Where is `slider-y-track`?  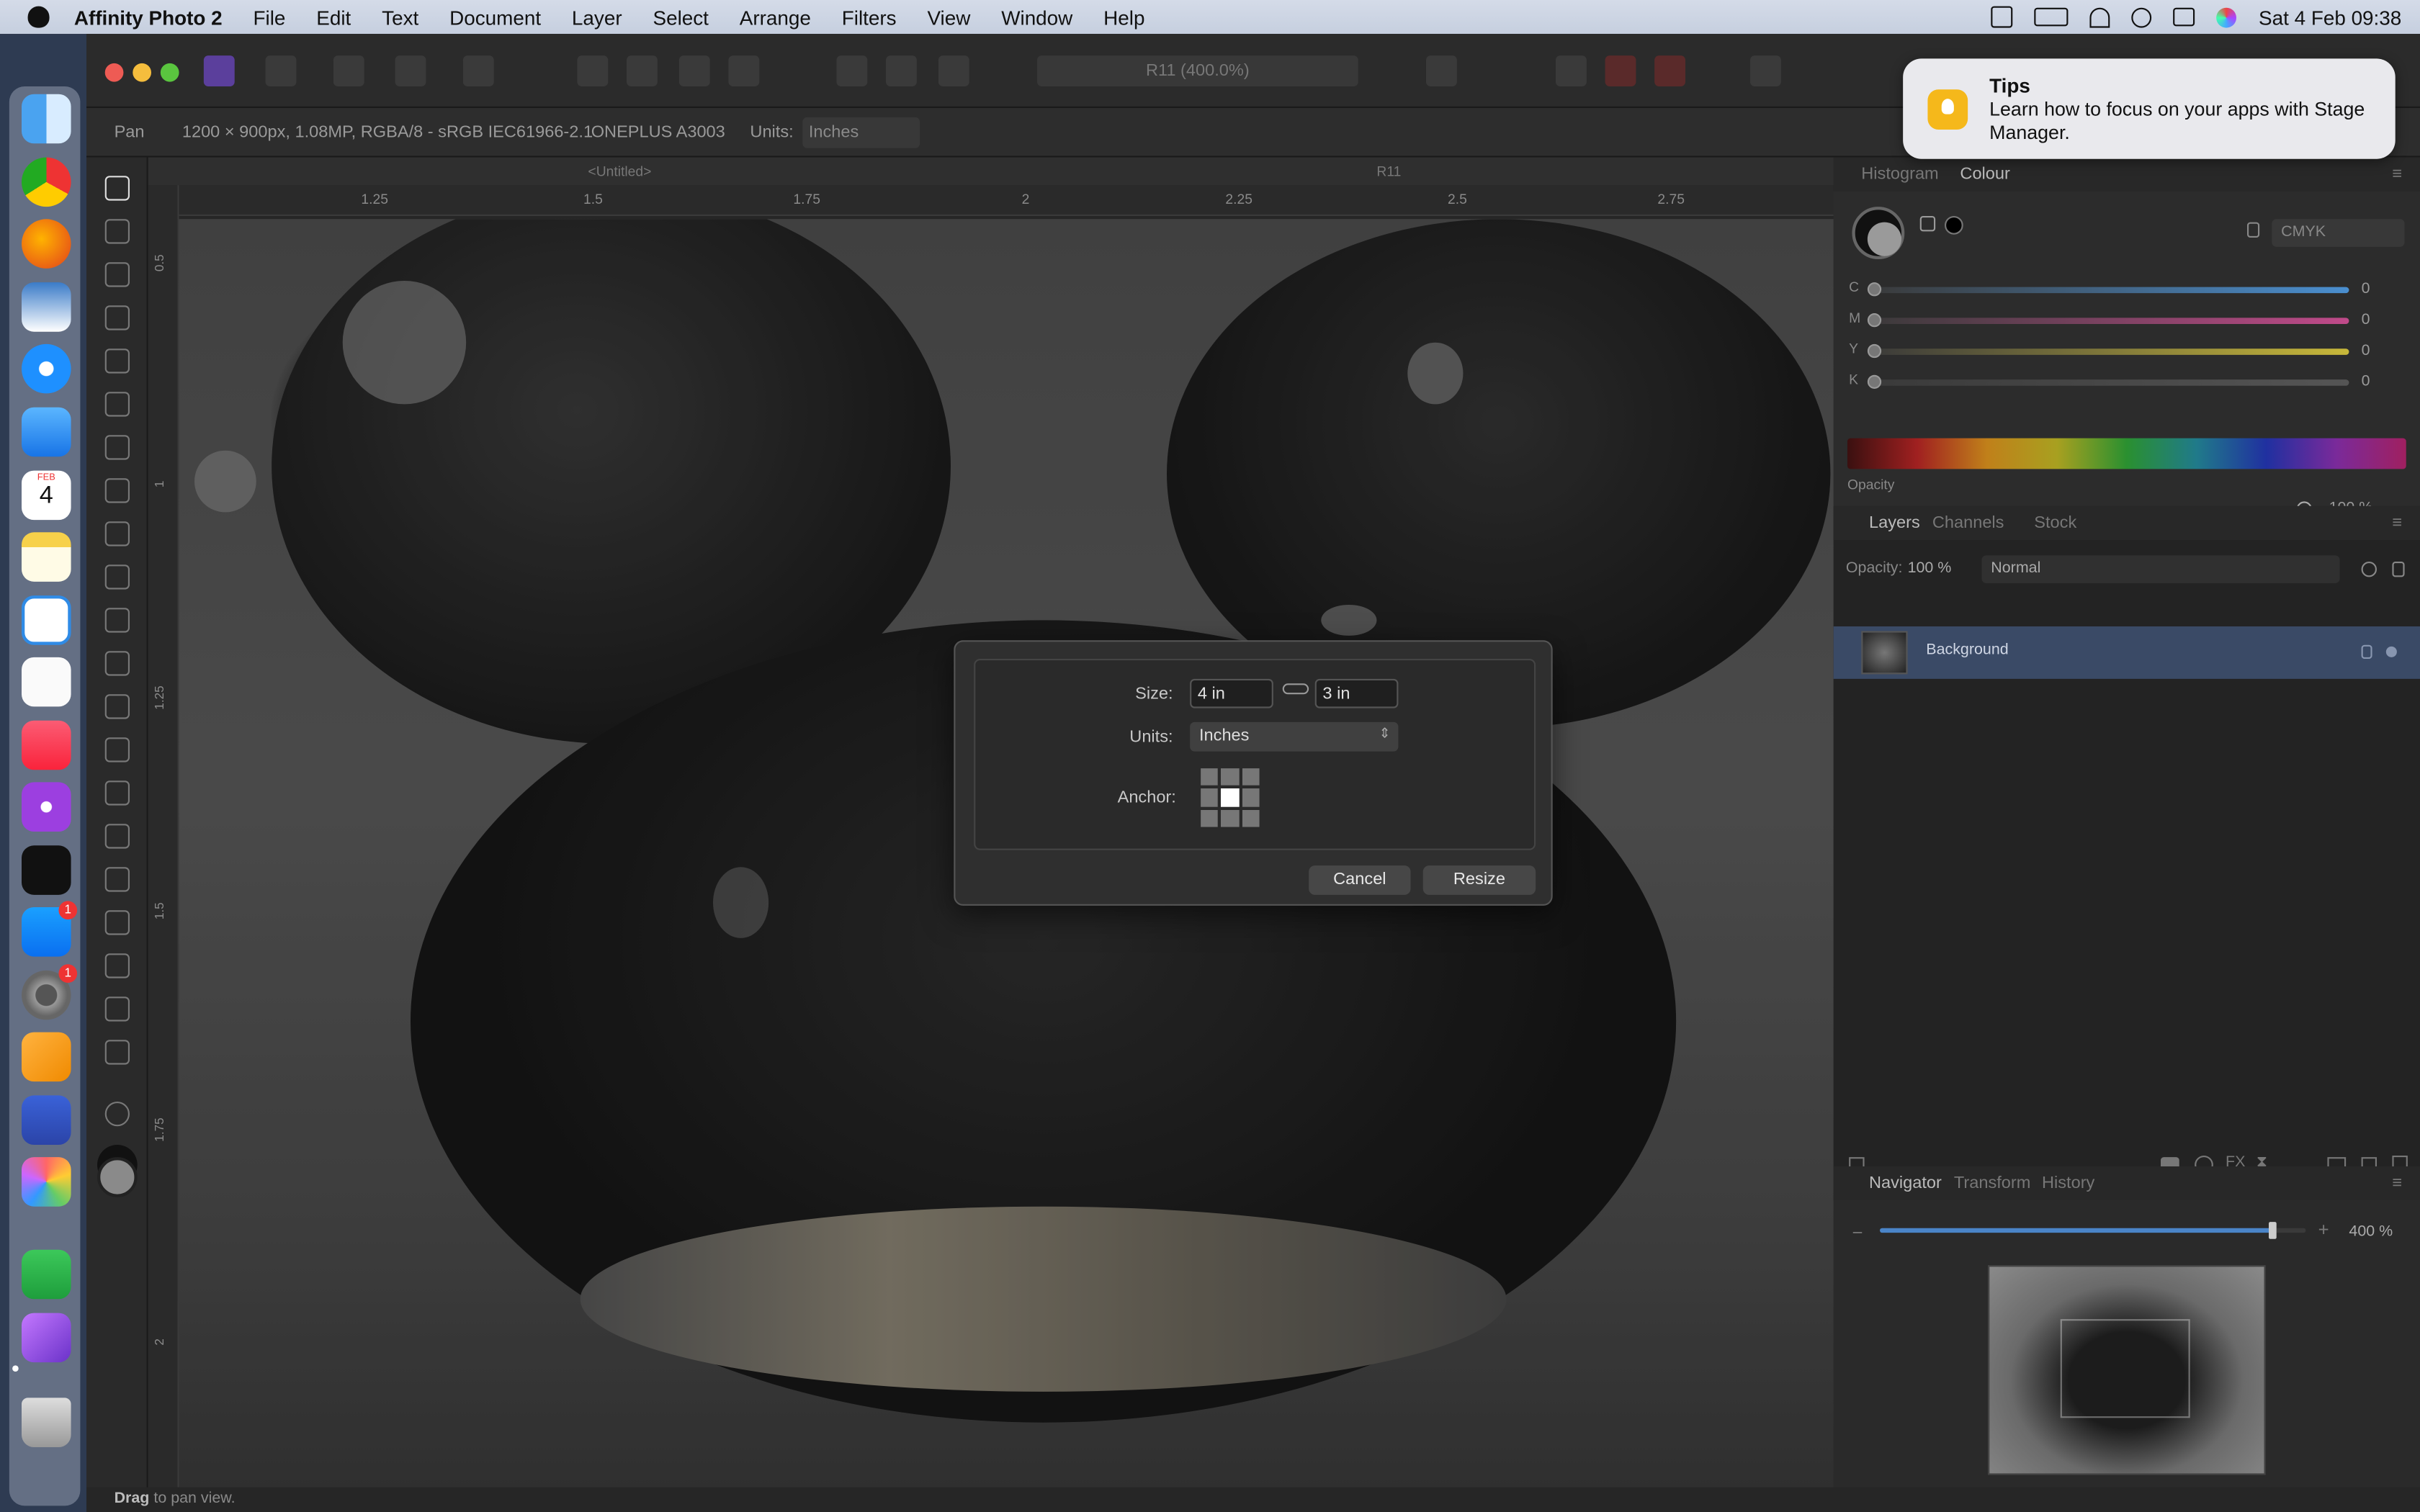
slider-y-track is located at coordinates (2109, 351).